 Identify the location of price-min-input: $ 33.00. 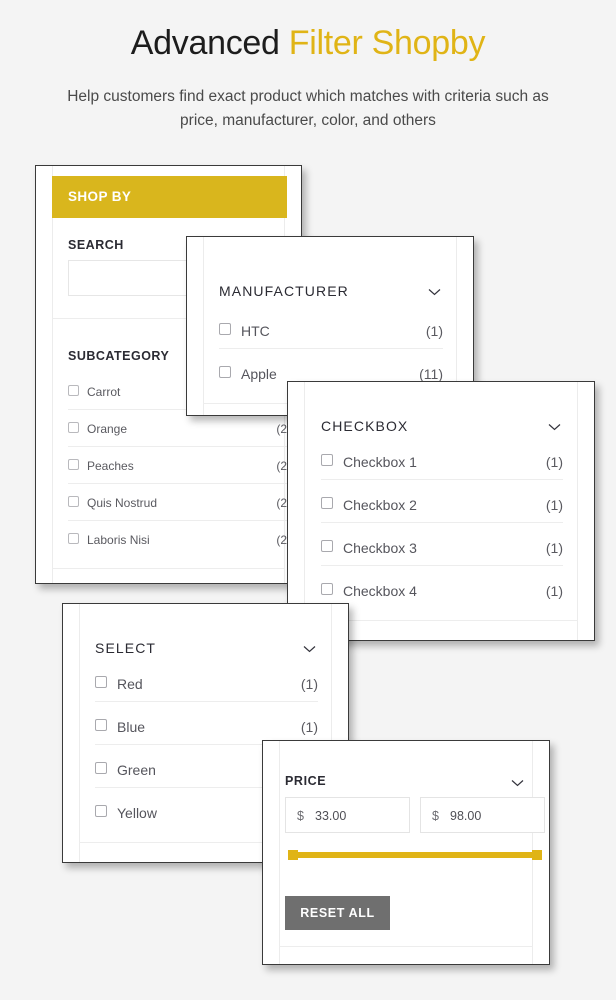
(347, 815).